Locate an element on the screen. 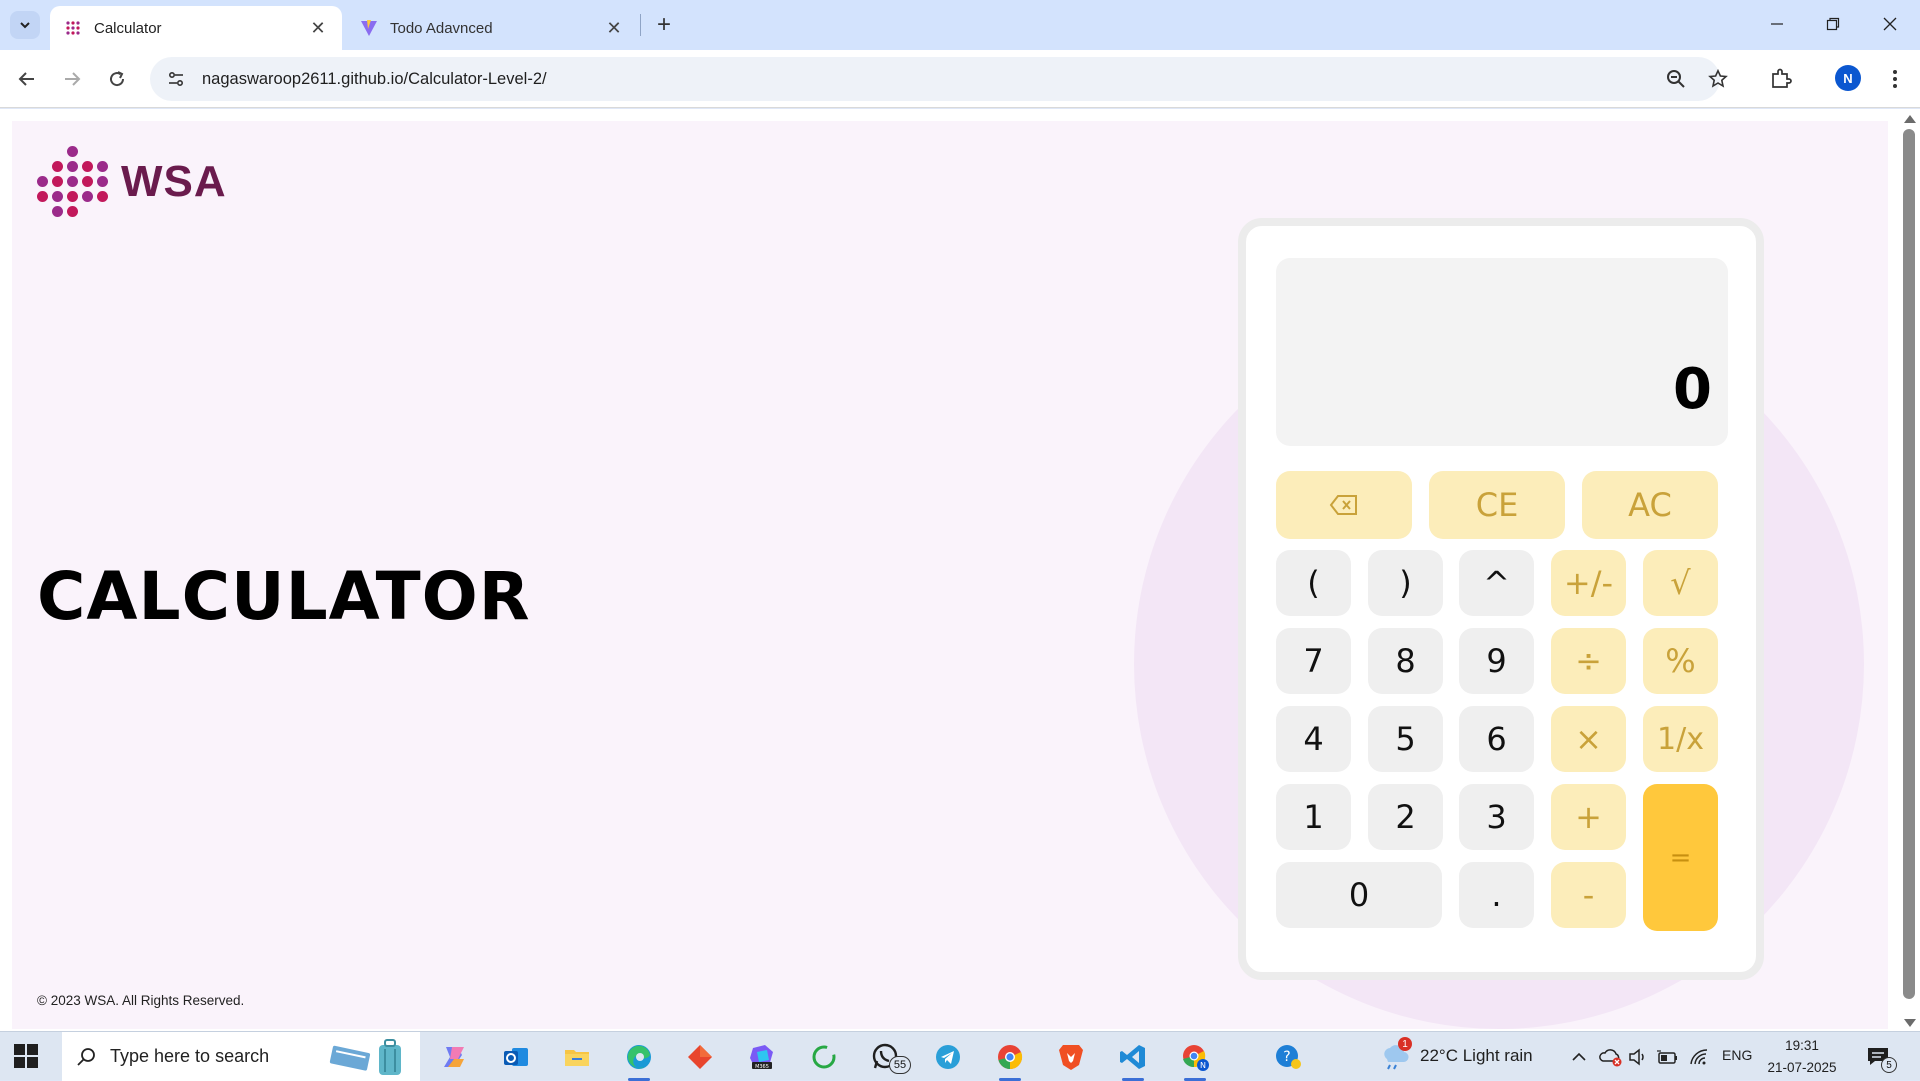 The image size is (1920, 1081). forward-button is located at coordinates (72, 79).